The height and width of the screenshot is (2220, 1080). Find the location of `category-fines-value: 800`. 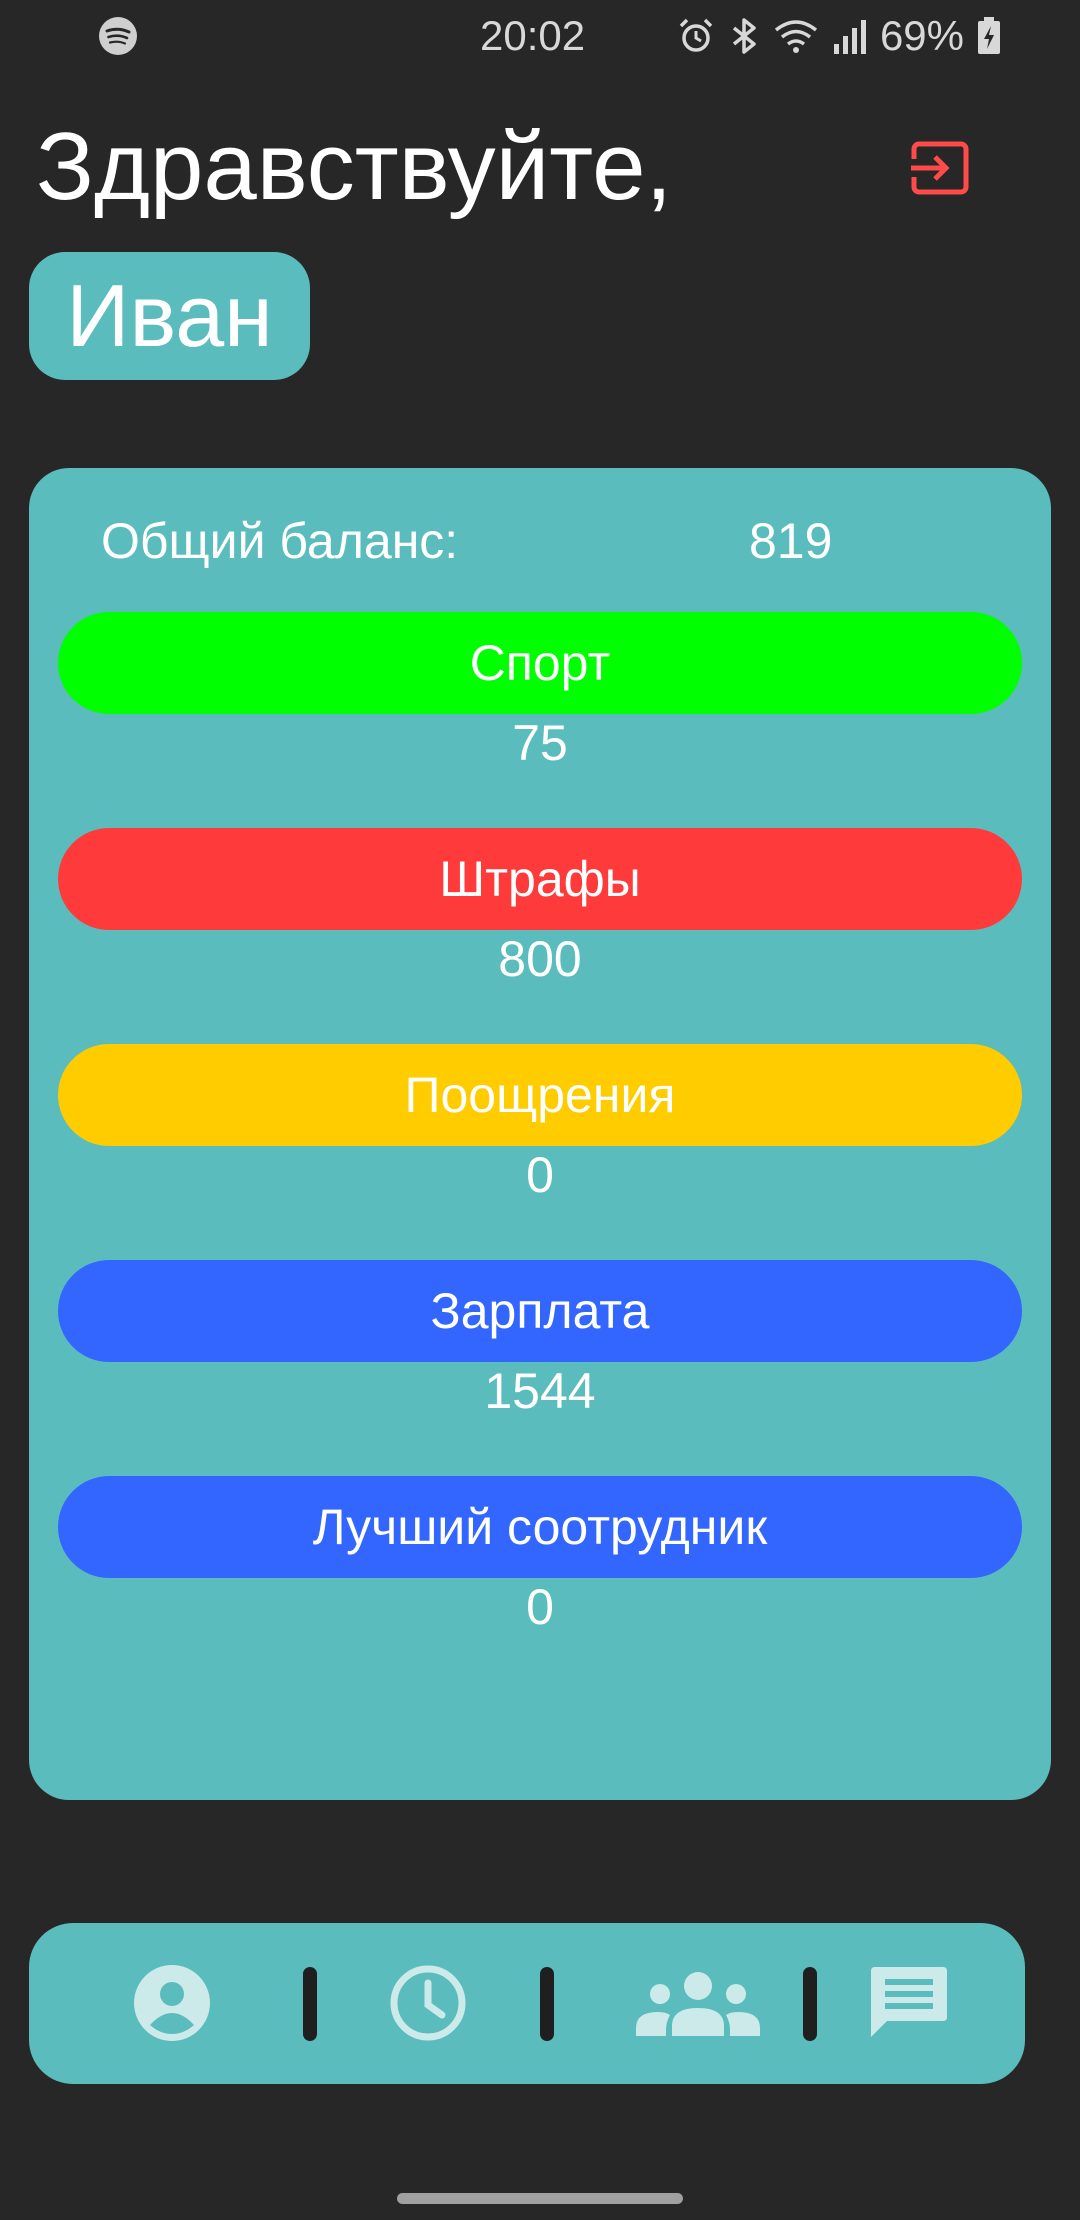

category-fines-value: 800 is located at coordinates (540, 959).